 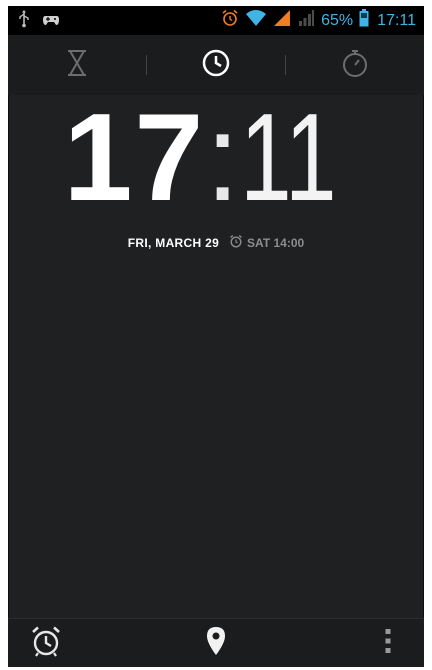 I want to click on tab-clock, so click(x=216, y=65).